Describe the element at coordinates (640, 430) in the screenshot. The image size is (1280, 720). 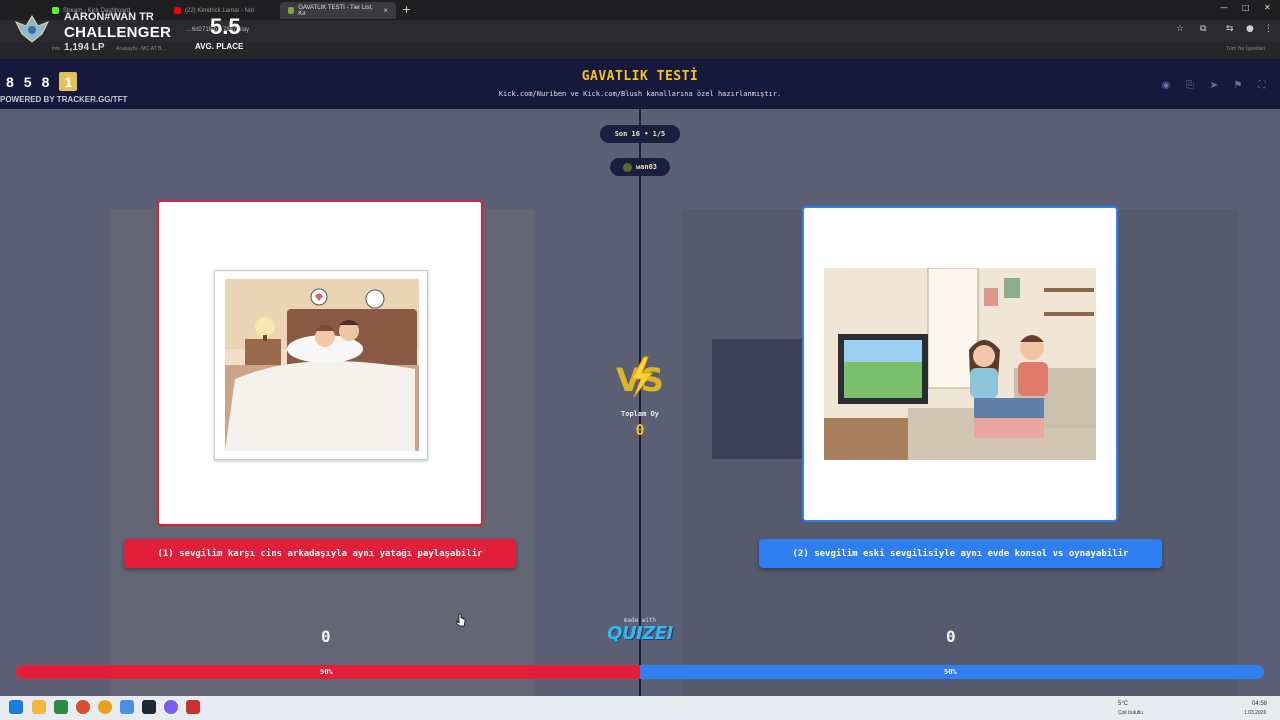
I see `total-votes-value: 0` at that location.